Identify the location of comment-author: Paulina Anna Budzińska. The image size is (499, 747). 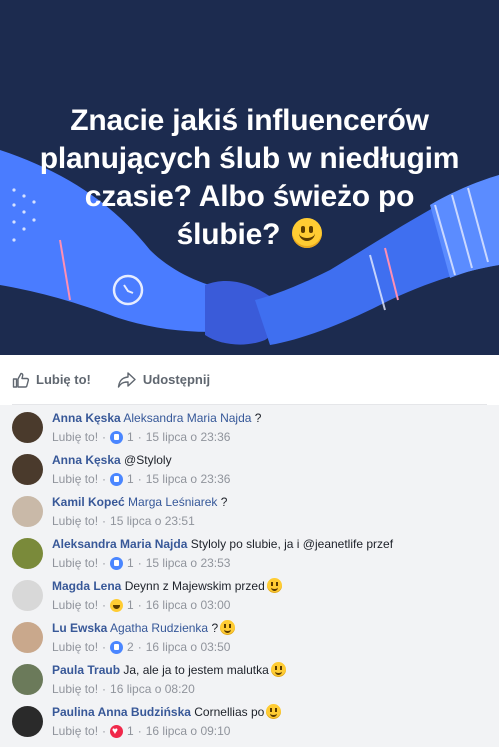
(121, 712).